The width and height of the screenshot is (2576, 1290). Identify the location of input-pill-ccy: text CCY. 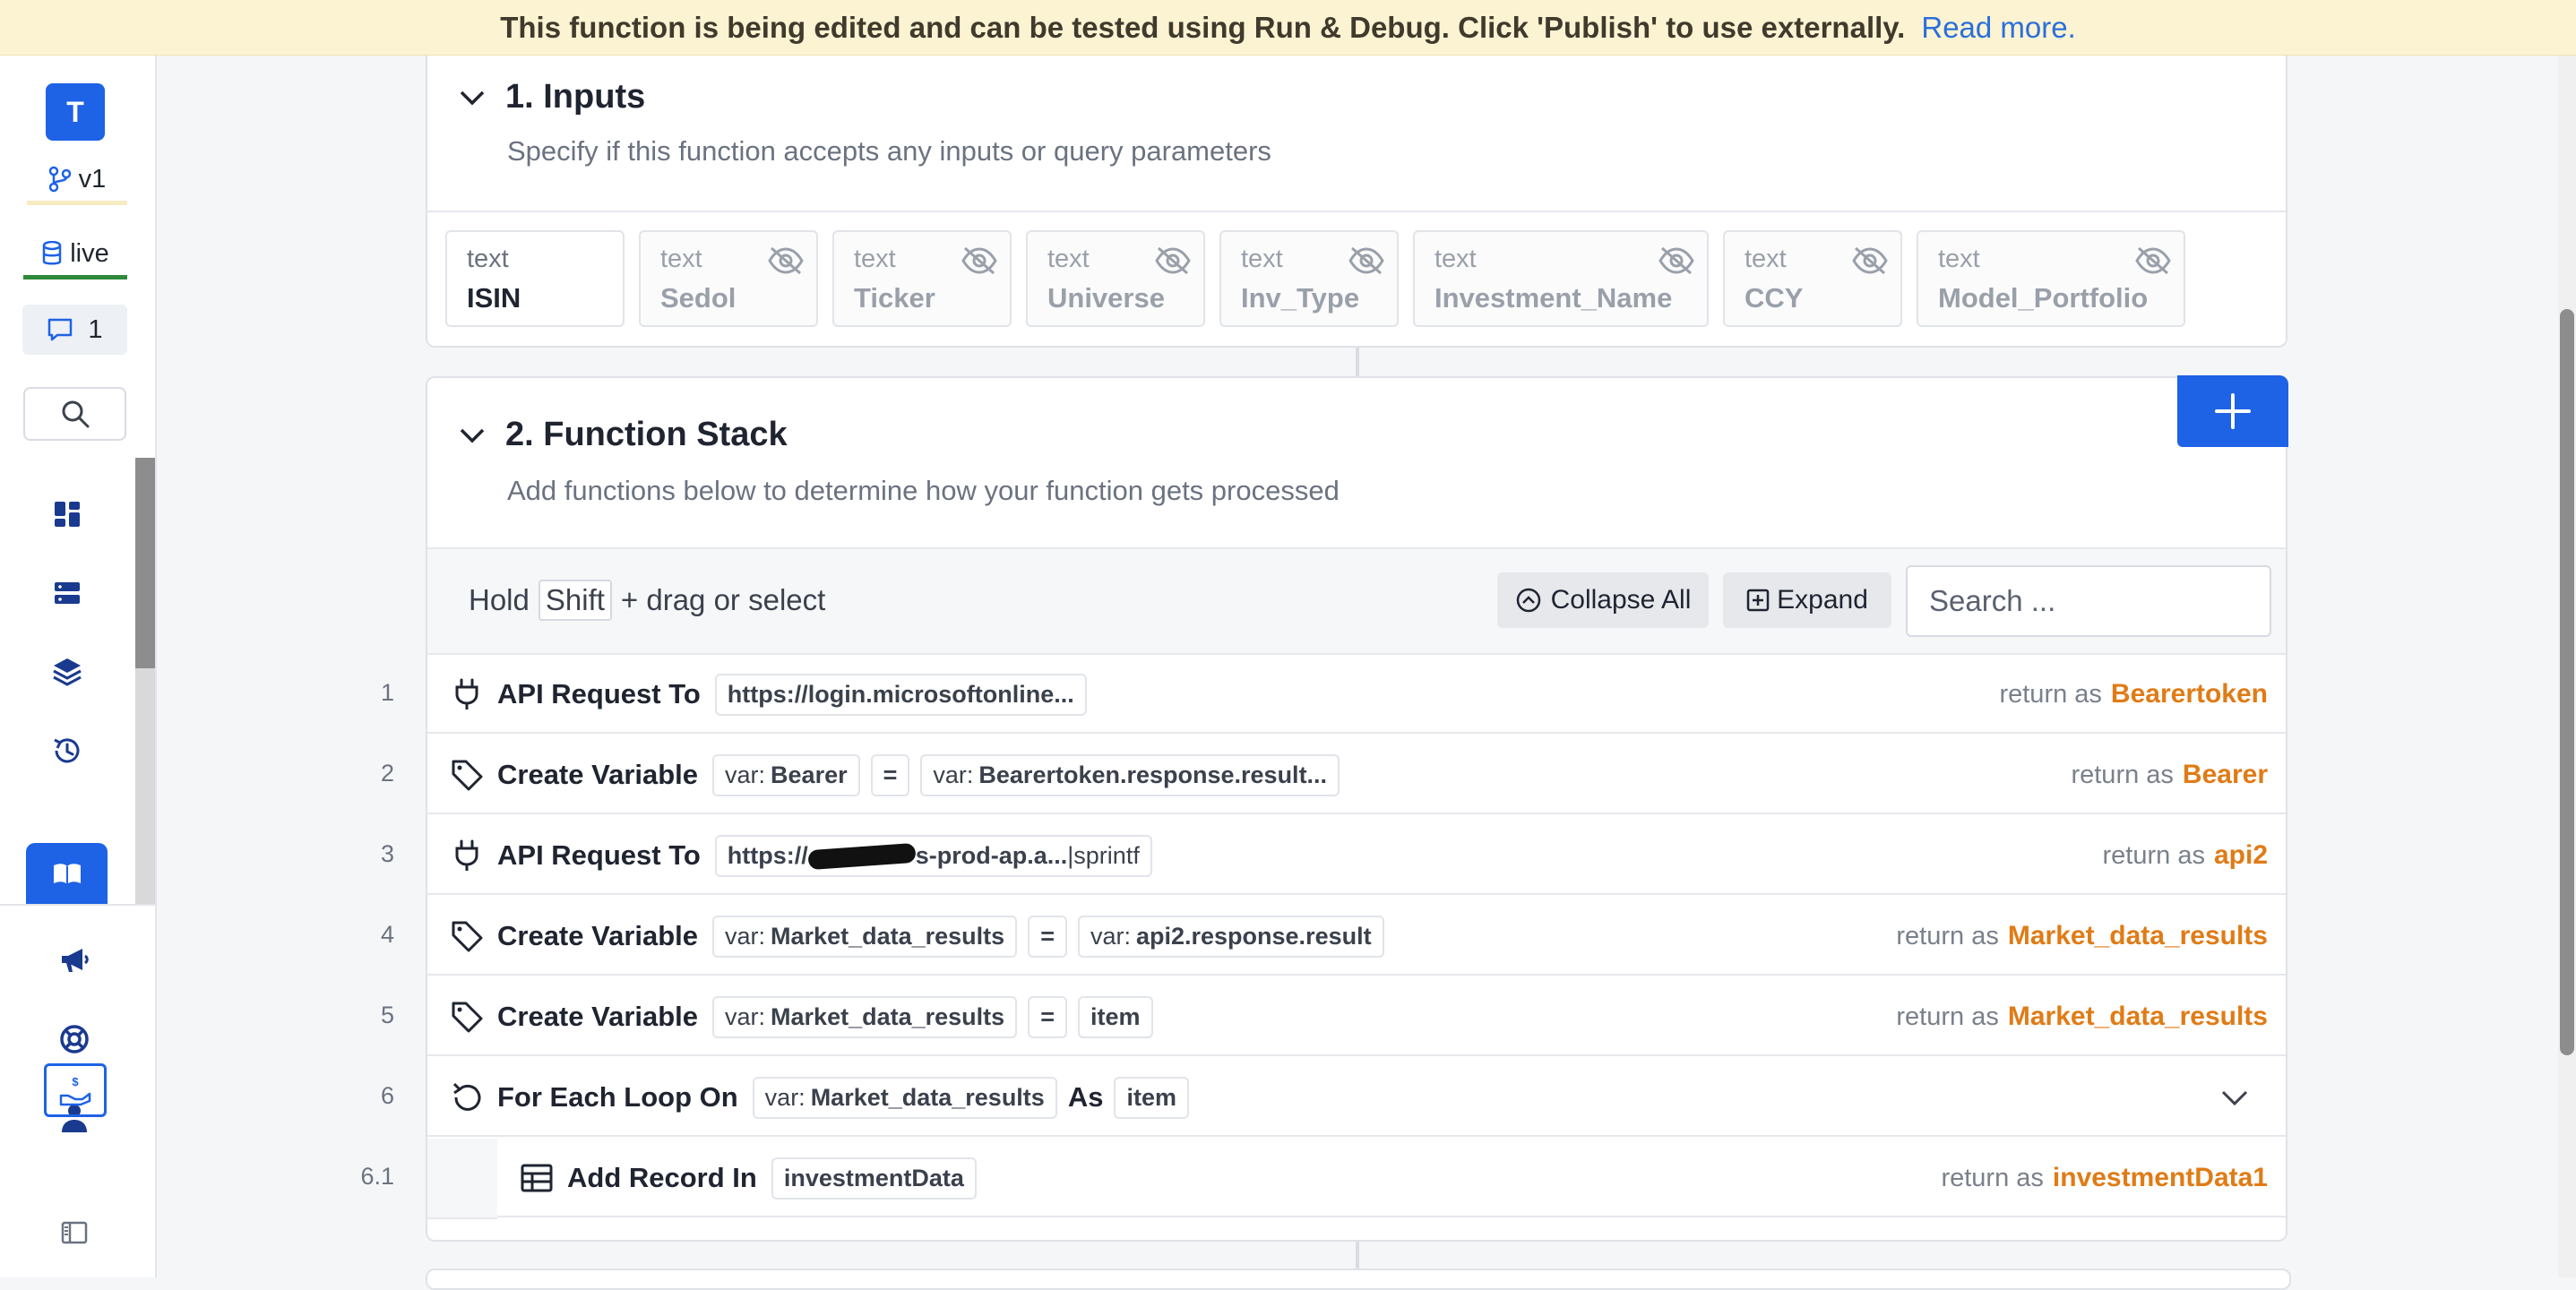
(1813, 278).